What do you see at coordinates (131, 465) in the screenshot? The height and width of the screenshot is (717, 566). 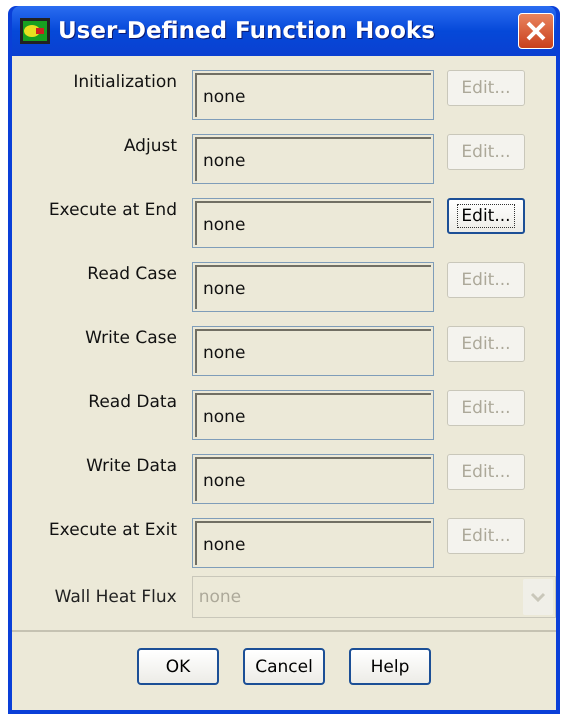 I see `hook-label: Write Data` at bounding box center [131, 465].